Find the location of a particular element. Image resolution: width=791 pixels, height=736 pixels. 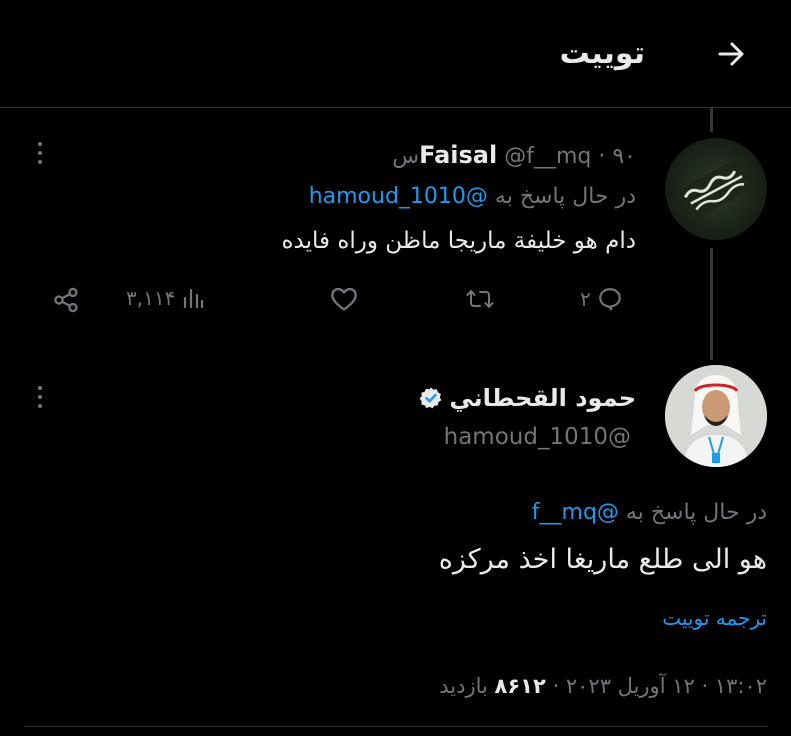

author-handle: @hamoud_1010 is located at coordinates (537, 437).